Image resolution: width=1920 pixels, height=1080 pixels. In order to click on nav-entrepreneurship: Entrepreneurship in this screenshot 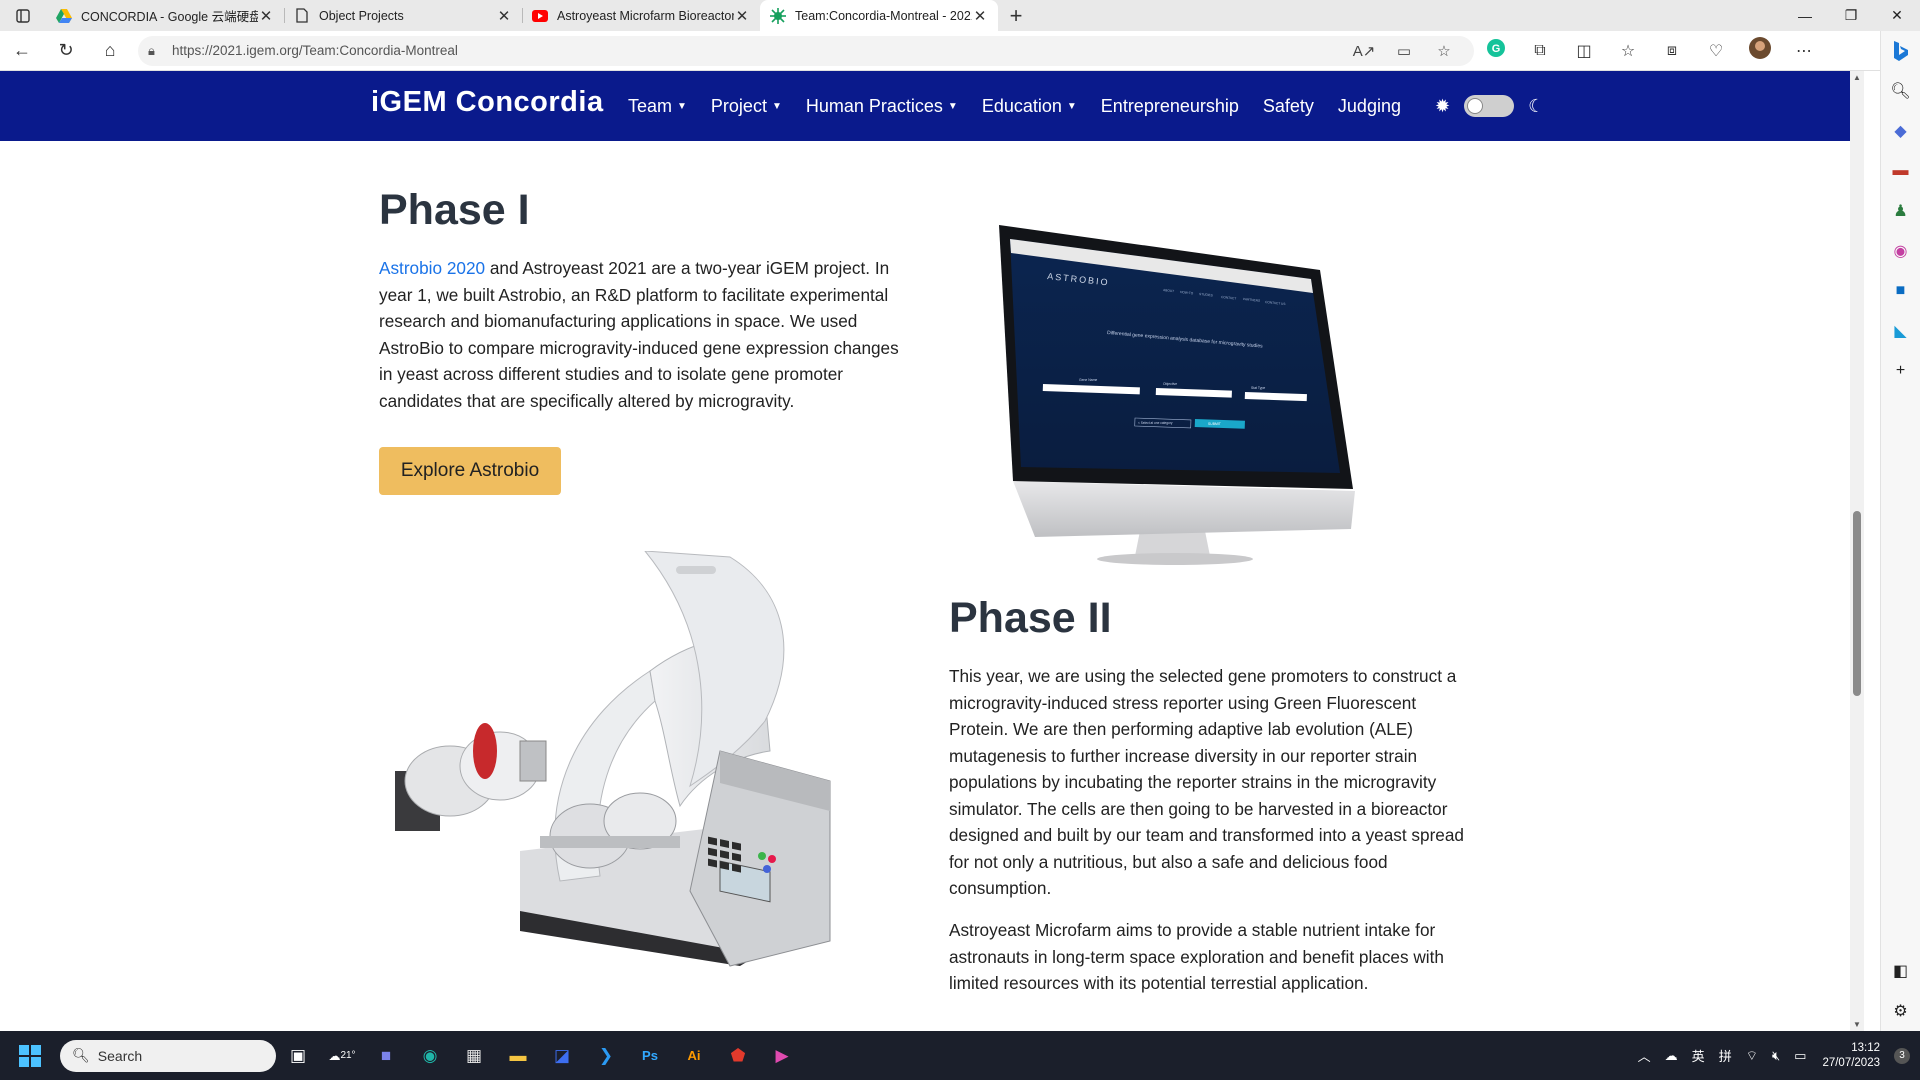, I will do `click(1170, 106)`.